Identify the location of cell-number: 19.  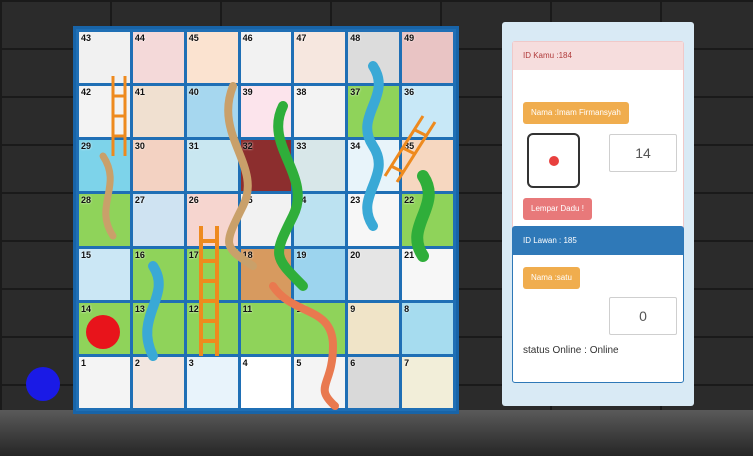
(301, 254).